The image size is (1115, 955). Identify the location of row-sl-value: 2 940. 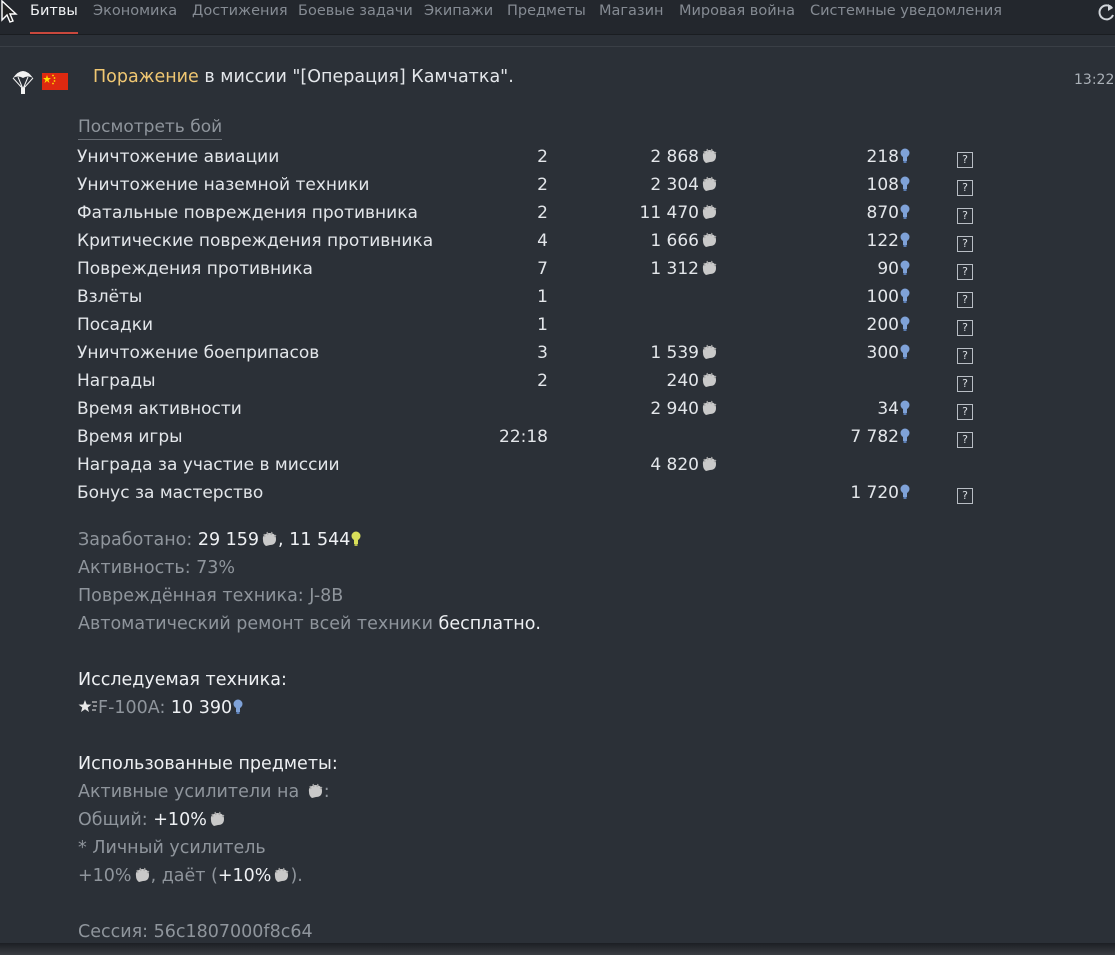
(674, 409).